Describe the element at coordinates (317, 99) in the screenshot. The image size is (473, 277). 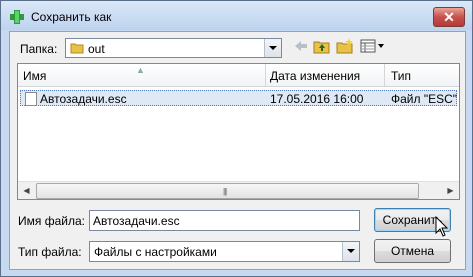
I see `file-date: 17.05.2016 16:00` at that location.